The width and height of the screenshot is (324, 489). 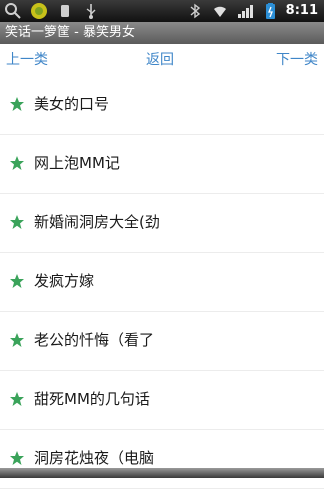 What do you see at coordinates (64, 281) in the screenshot?
I see `list-item-label: 发疯方嫁` at bounding box center [64, 281].